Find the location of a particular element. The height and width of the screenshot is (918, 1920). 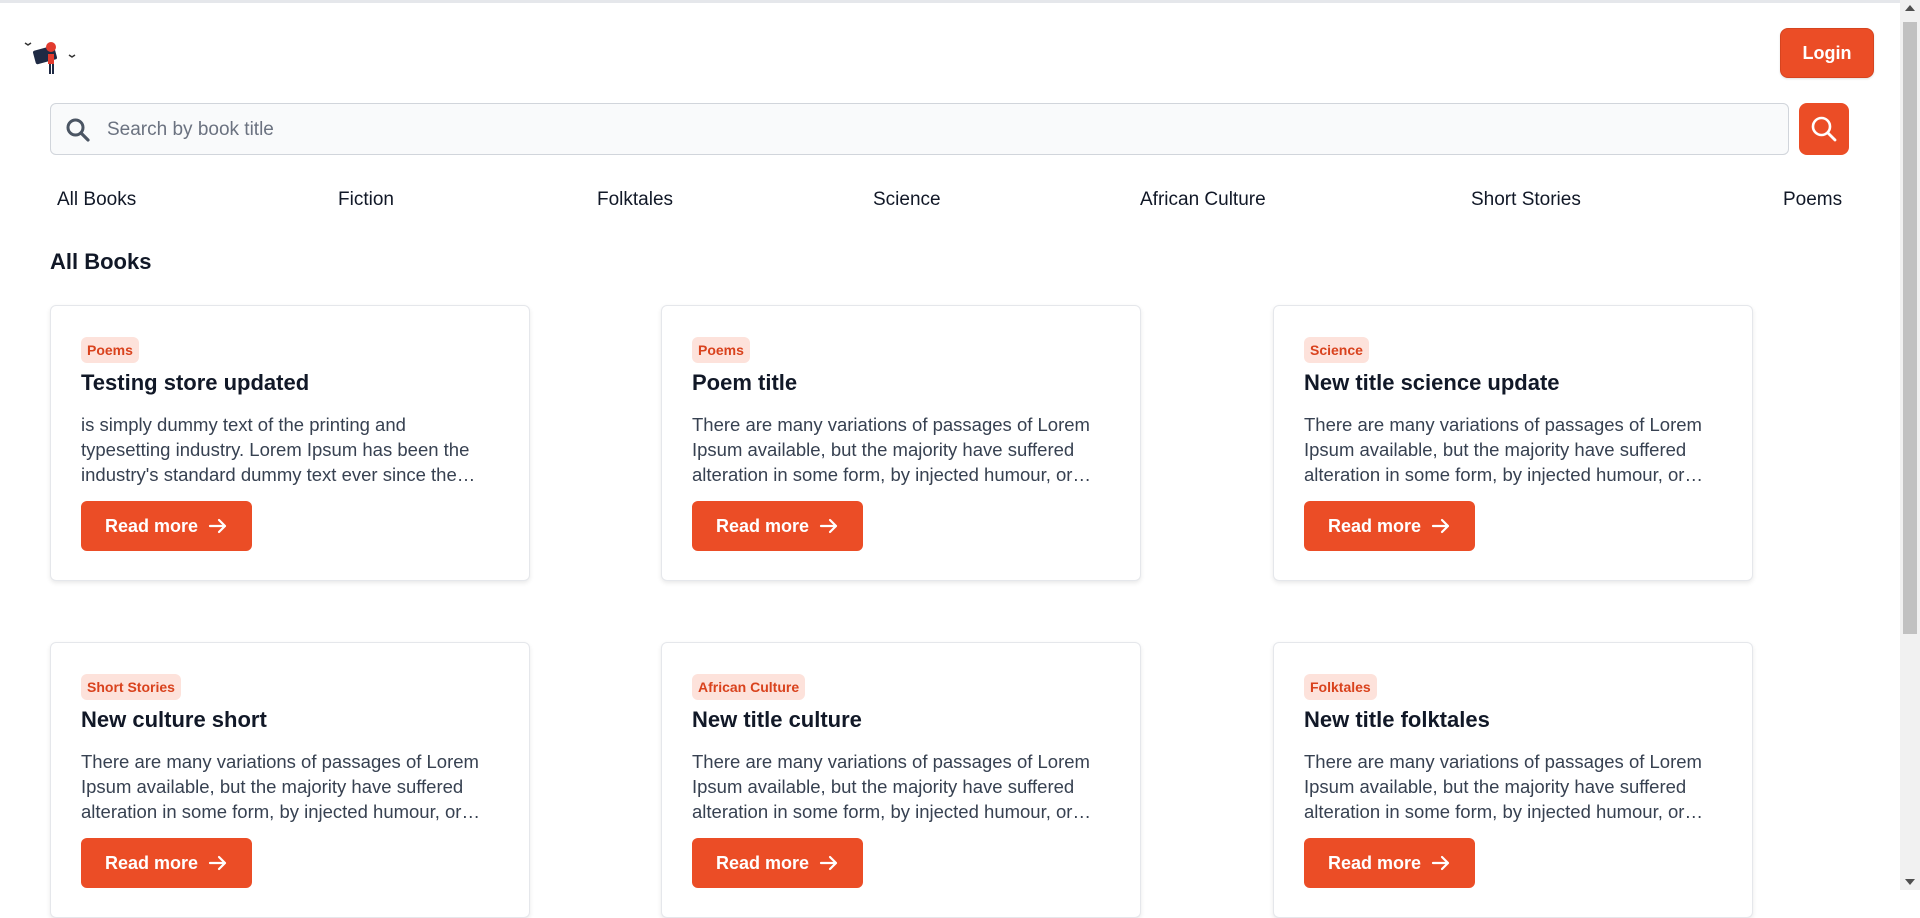

category-badge: Folktales is located at coordinates (1340, 687).